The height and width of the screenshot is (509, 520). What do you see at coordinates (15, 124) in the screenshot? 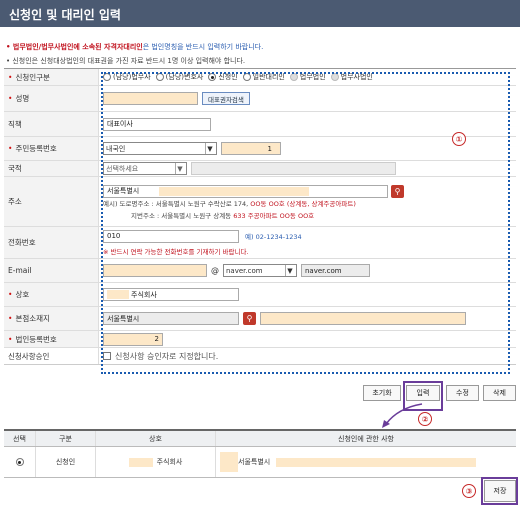
I see `label-position: 직책` at bounding box center [15, 124].